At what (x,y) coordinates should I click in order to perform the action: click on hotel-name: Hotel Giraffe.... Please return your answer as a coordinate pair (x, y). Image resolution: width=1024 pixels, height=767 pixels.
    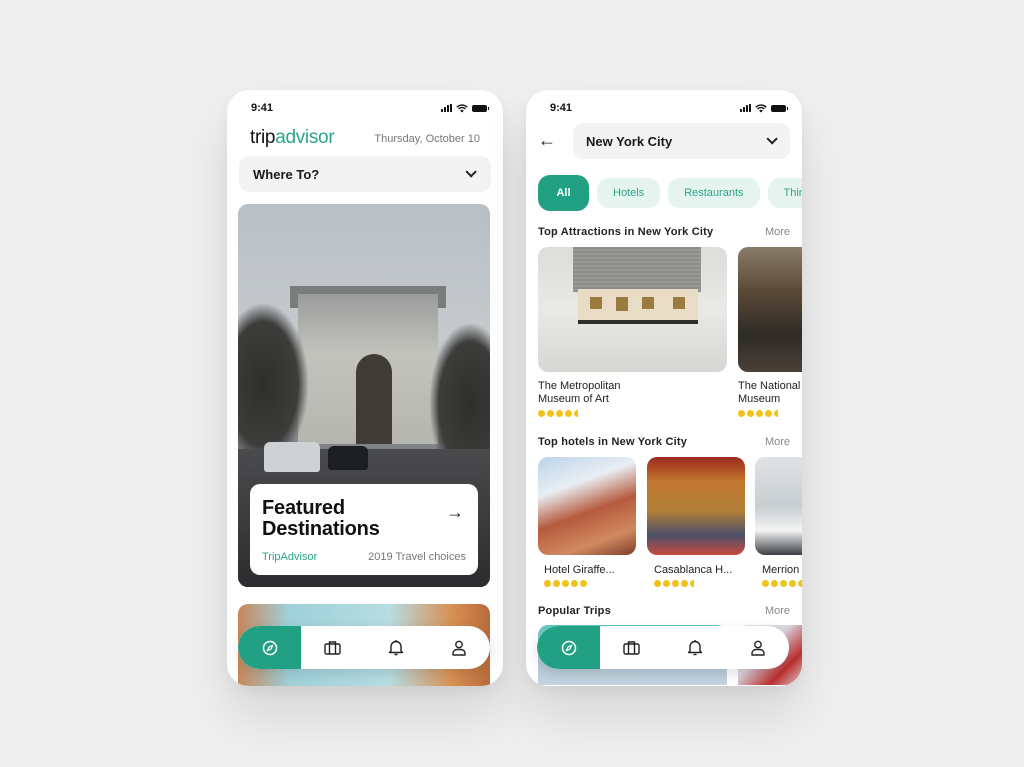
    Looking at the image, I should click on (579, 570).